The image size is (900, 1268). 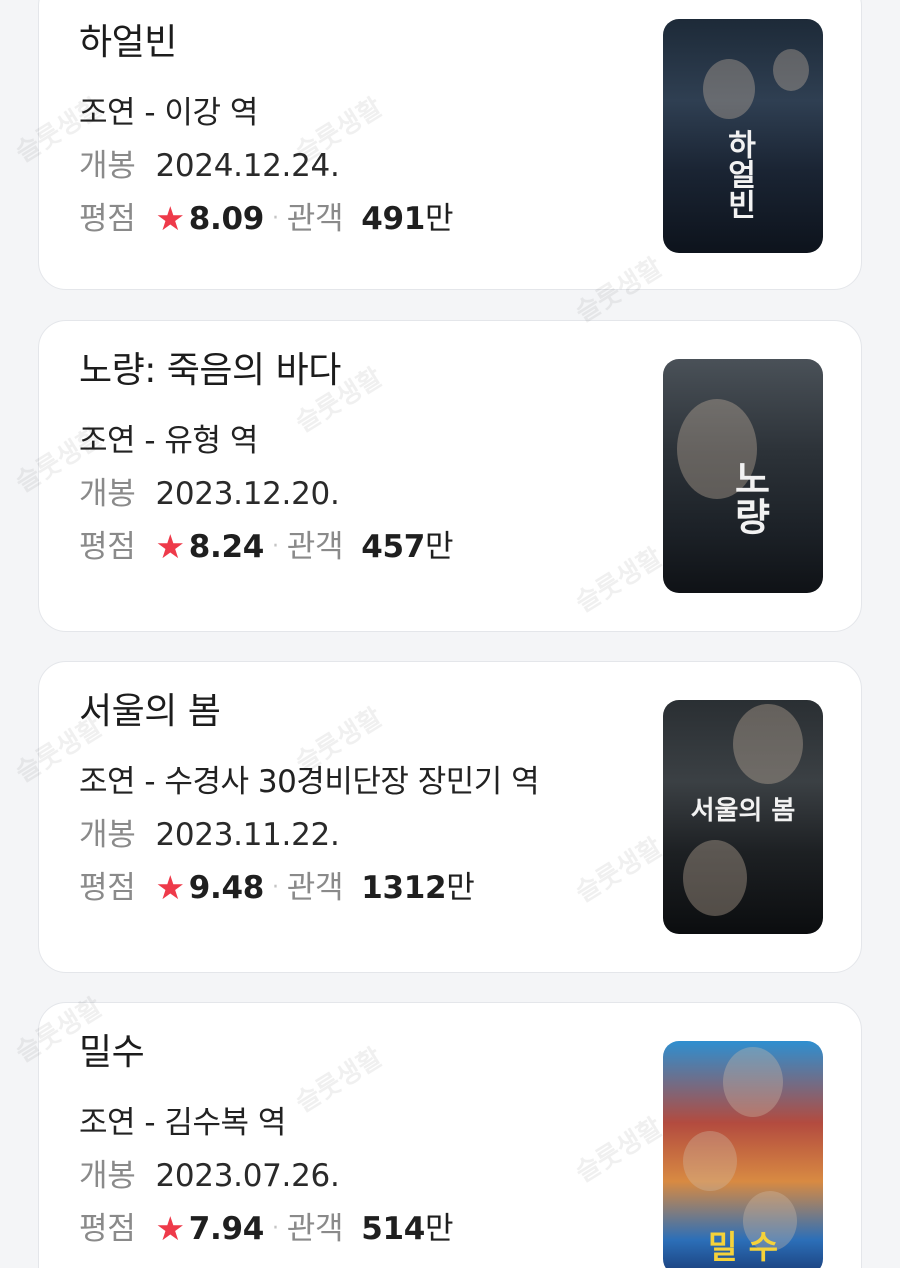 I want to click on movie-role: 조연 - 김수복 역, so click(x=182, y=1123).